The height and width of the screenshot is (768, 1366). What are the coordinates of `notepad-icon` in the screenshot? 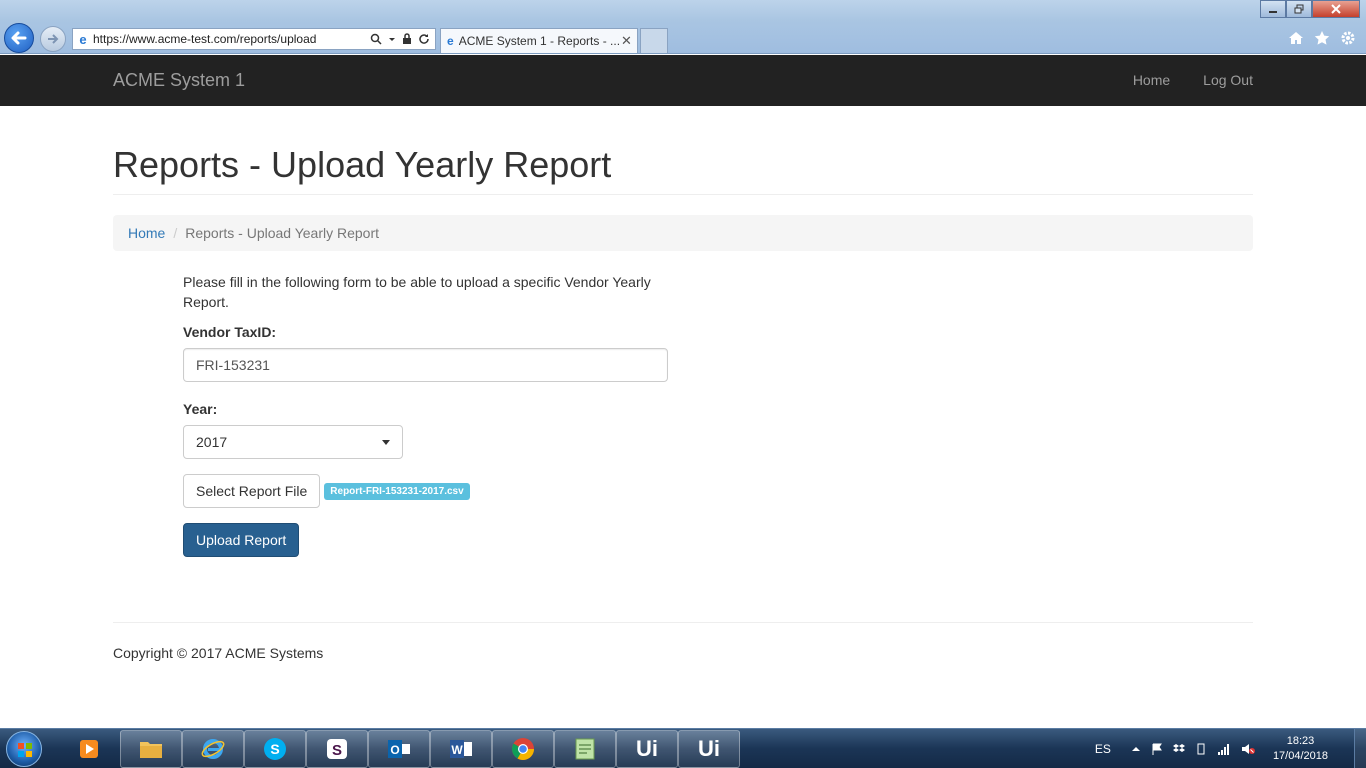 It's located at (585, 749).